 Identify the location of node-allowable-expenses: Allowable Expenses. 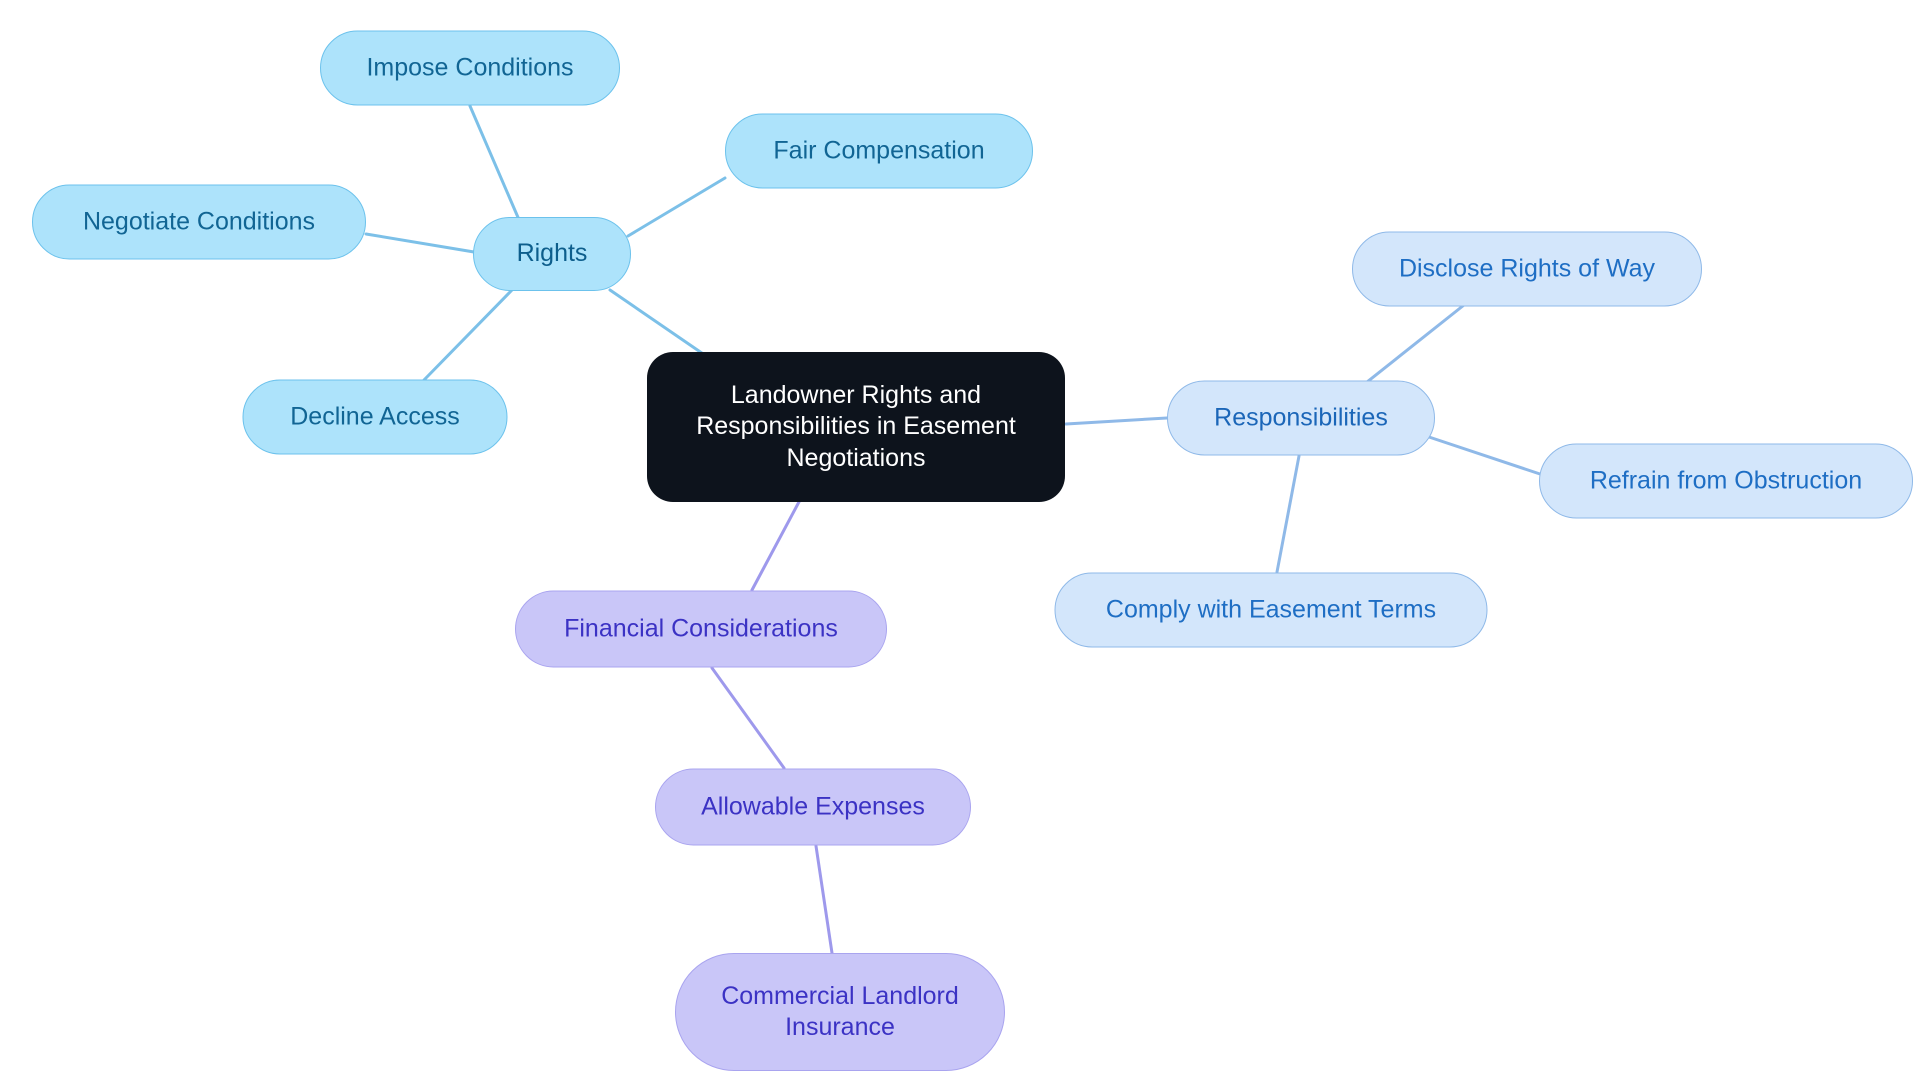
(813, 807).